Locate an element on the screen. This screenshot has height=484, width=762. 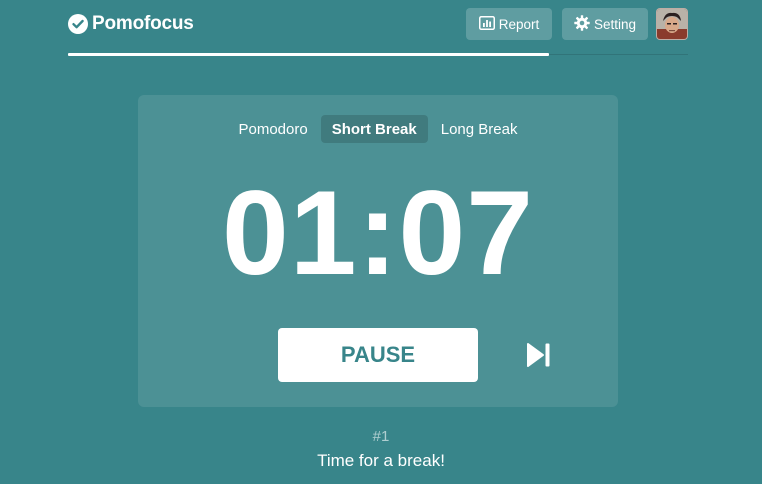
app-name: Pomofocus is located at coordinates (143, 23).